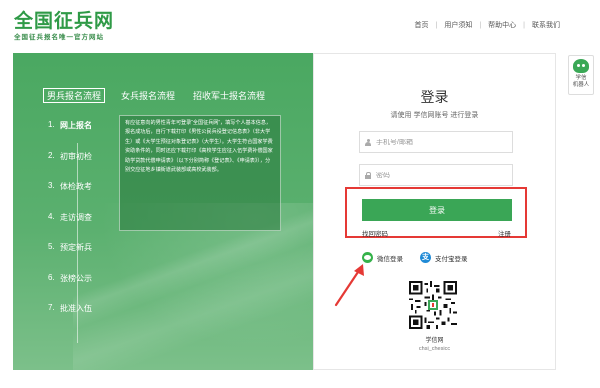 The height and width of the screenshot is (388, 600). I want to click on process-step: 2. 初审初检, so click(70, 166).